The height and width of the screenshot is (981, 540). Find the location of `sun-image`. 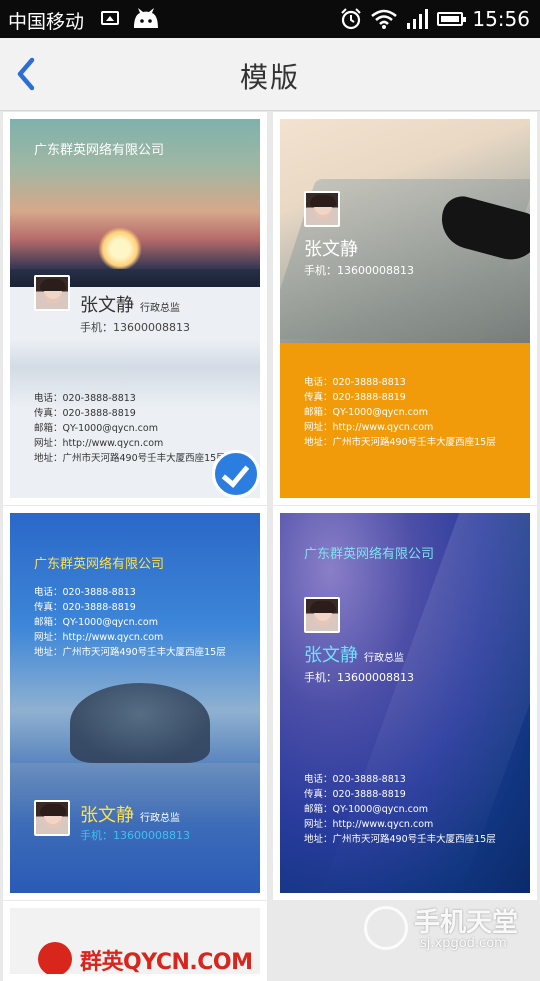

sun-image is located at coordinates (120, 249).